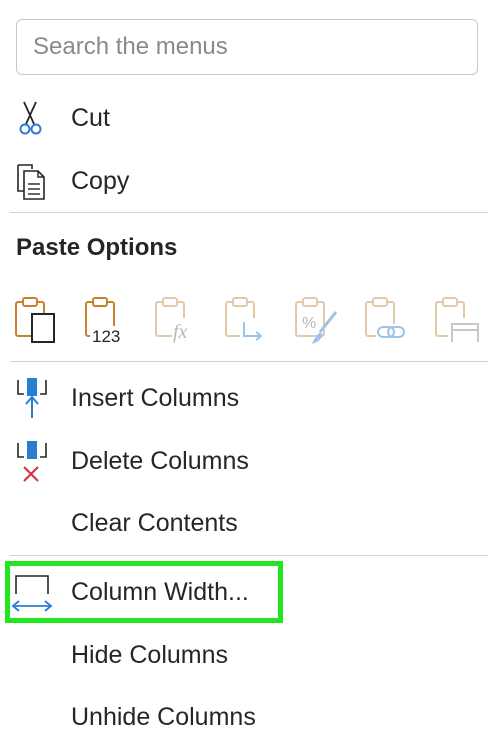  I want to click on search-box, so click(247, 47).